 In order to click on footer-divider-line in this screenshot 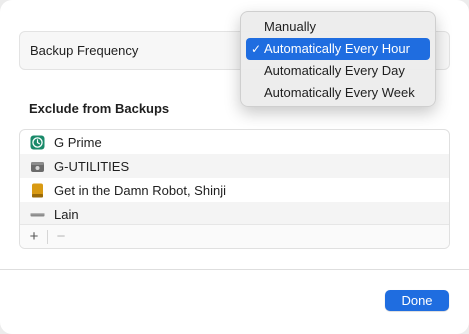, I will do `click(234, 269)`.